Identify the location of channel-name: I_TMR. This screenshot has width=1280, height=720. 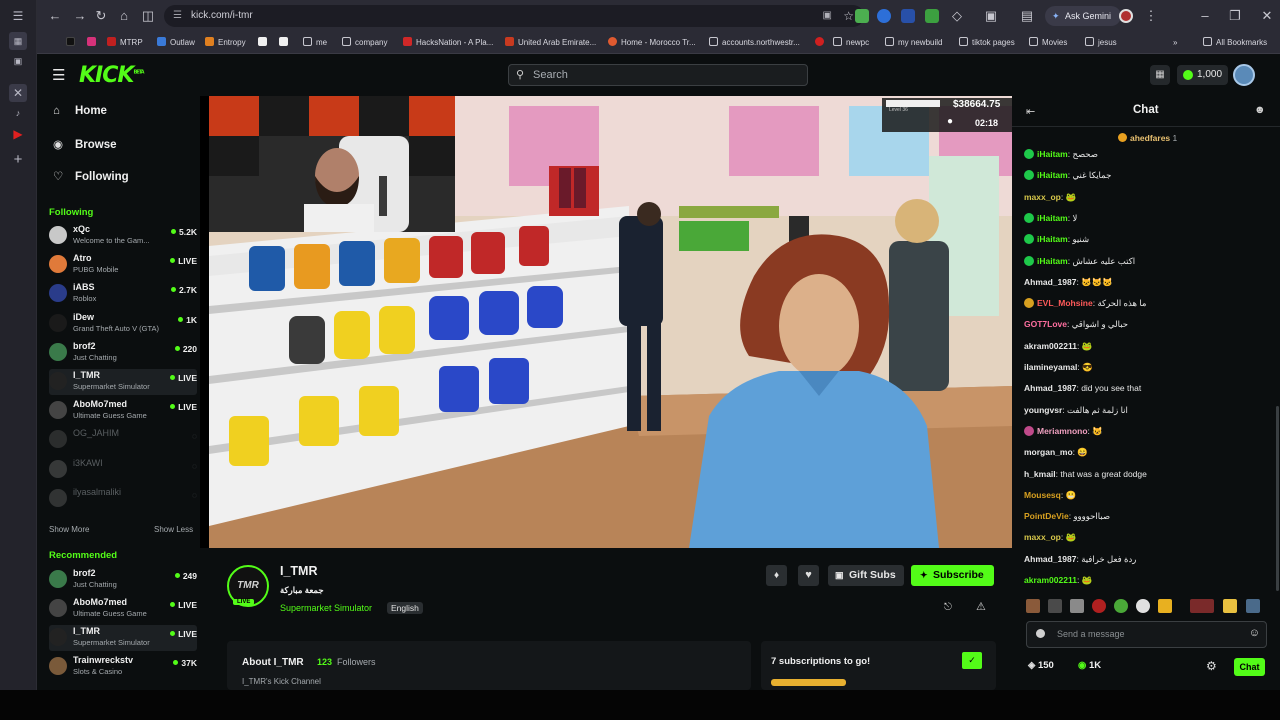
(299, 571).